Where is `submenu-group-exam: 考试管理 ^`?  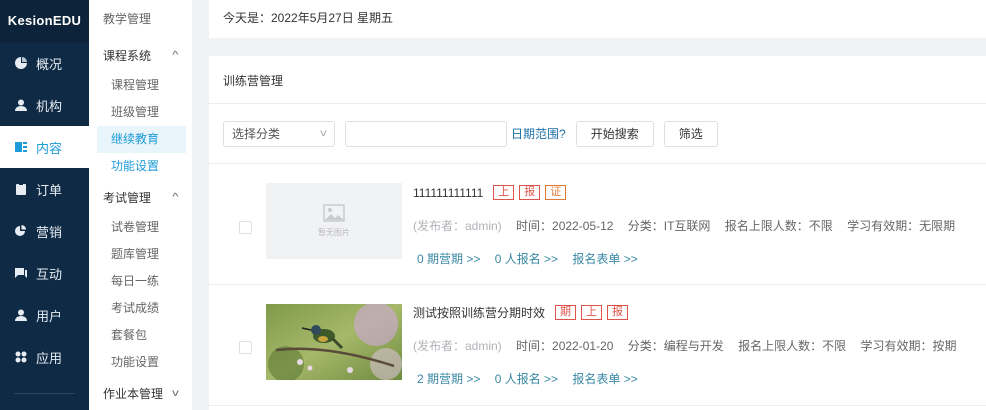
submenu-group-exam: 考试管理 ^ is located at coordinates (140, 197).